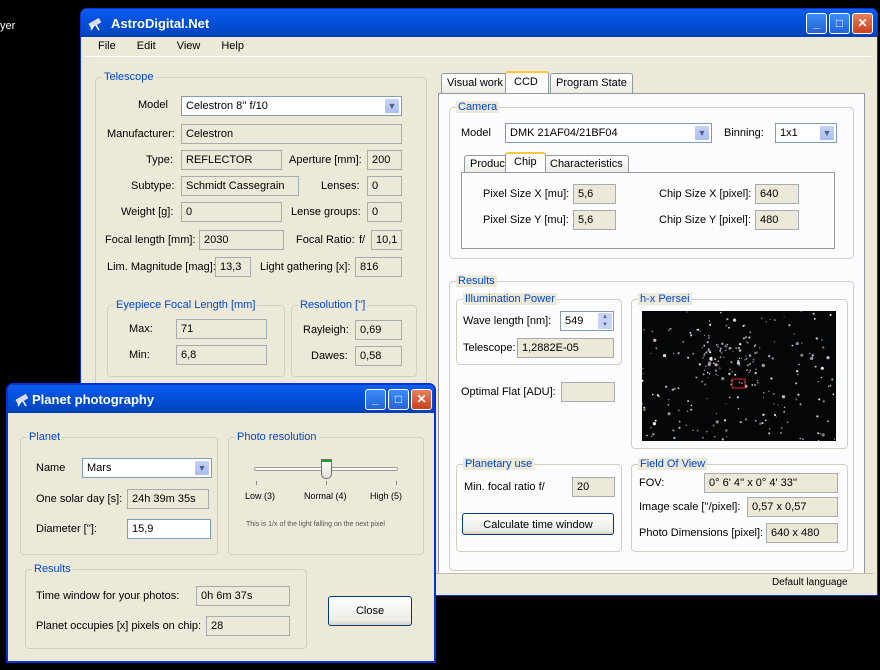  Describe the element at coordinates (79, 499) in the screenshot. I see `solar-day-label: One solar day [s]:` at that location.